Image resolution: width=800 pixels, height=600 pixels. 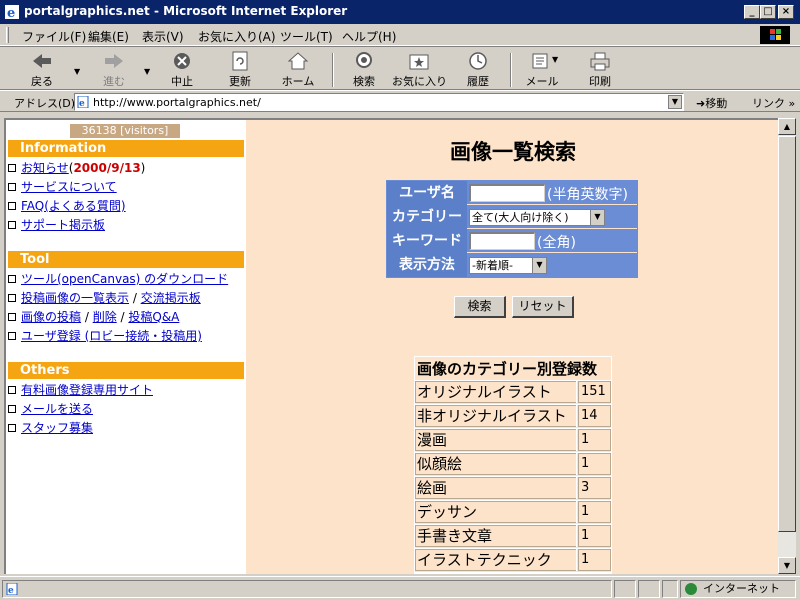 What do you see at coordinates (182, 61) in the screenshot?
I see `stop-icon` at bounding box center [182, 61].